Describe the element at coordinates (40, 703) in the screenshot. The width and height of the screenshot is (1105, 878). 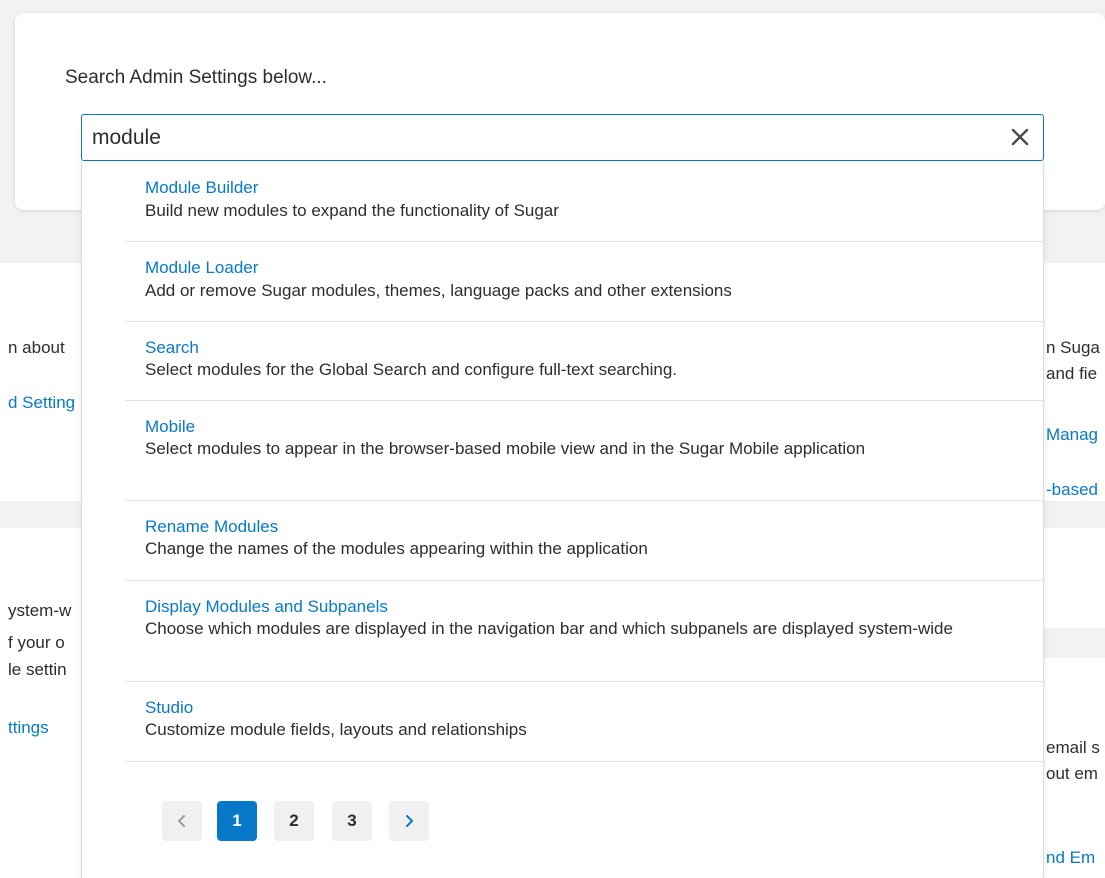
I see `background-panel-left-lower` at that location.